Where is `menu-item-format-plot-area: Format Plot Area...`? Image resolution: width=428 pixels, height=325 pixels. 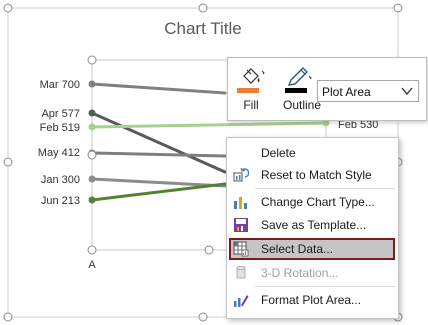 menu-item-format-plot-area: Format Plot Area... is located at coordinates (312, 300).